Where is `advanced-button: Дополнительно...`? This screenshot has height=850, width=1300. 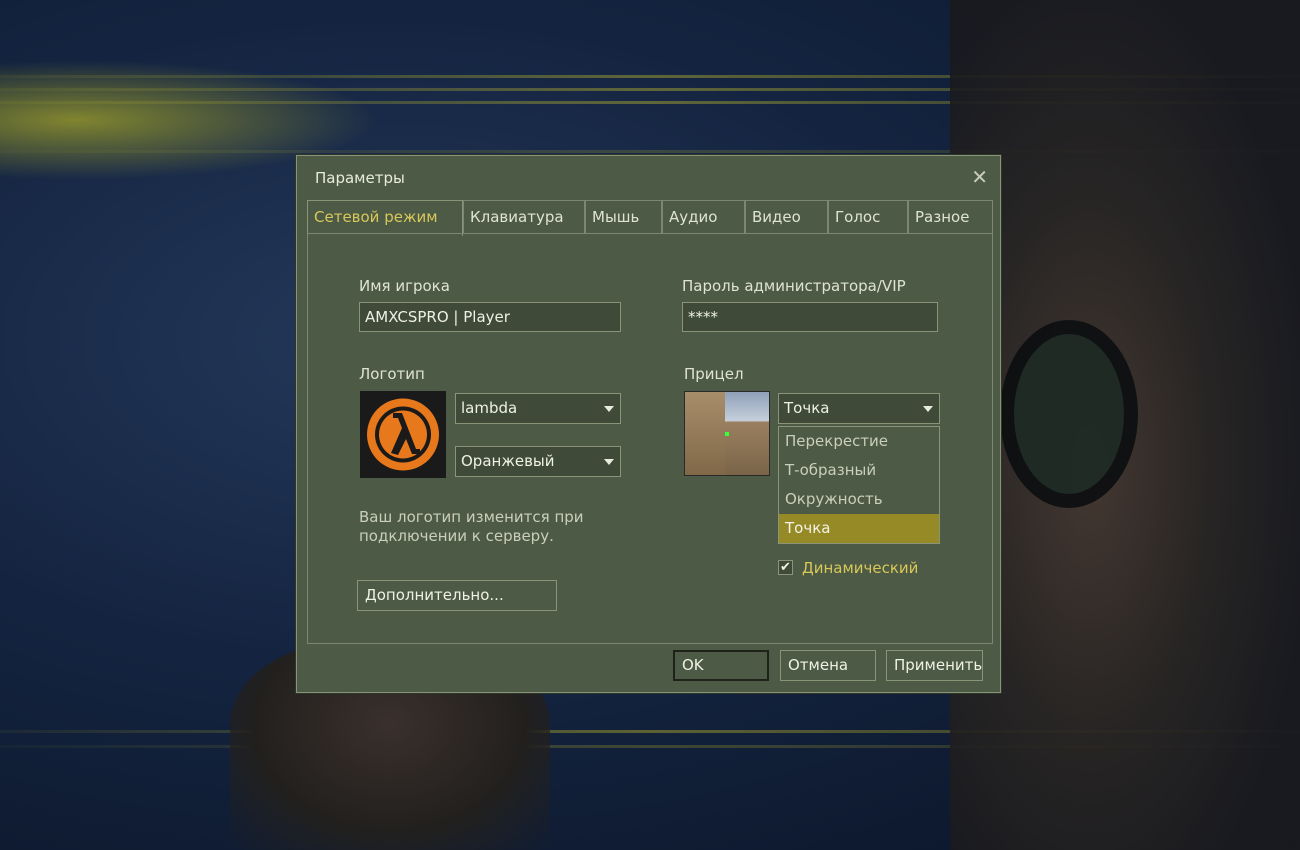
advanced-button: Дополнительно... is located at coordinates (457, 595).